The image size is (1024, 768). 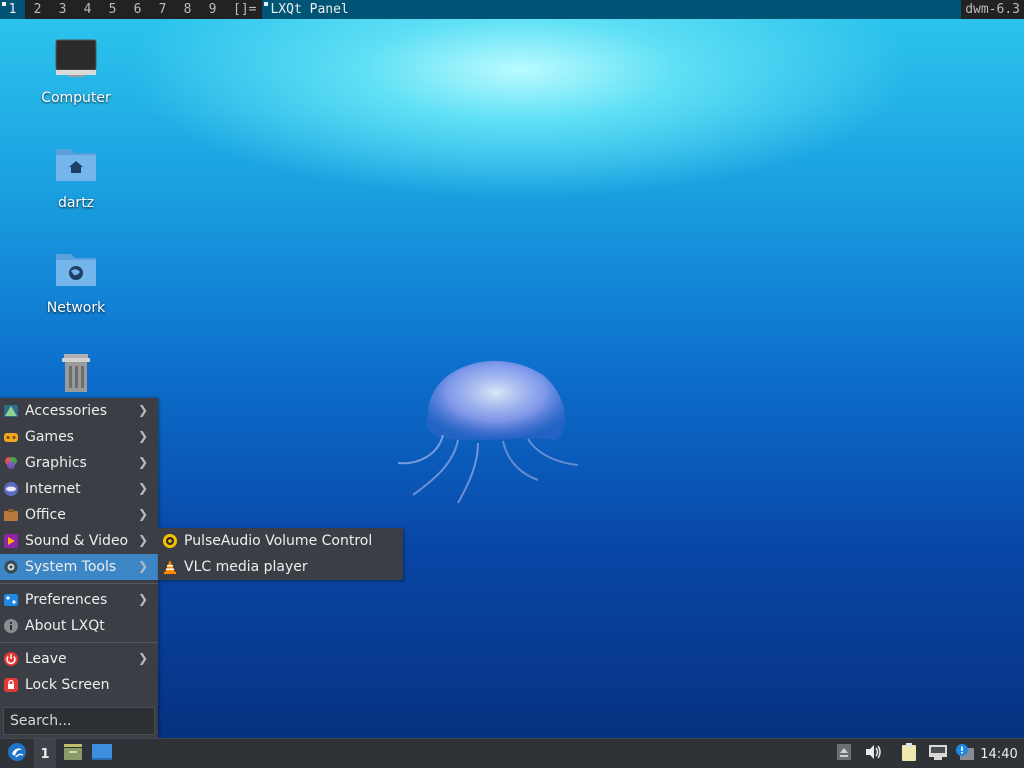 I want to click on office-icon, so click(x=10, y=515).